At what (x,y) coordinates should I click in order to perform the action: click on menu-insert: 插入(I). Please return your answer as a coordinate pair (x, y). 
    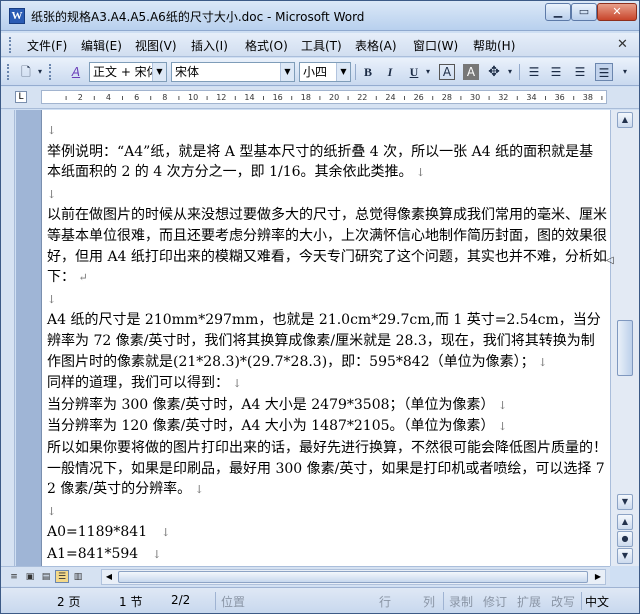
    Looking at the image, I should click on (209, 45).